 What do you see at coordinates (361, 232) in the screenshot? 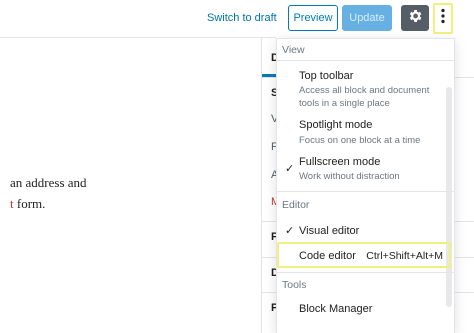
I see `menu-item-visual-editor: ✓ Visual editor` at bounding box center [361, 232].